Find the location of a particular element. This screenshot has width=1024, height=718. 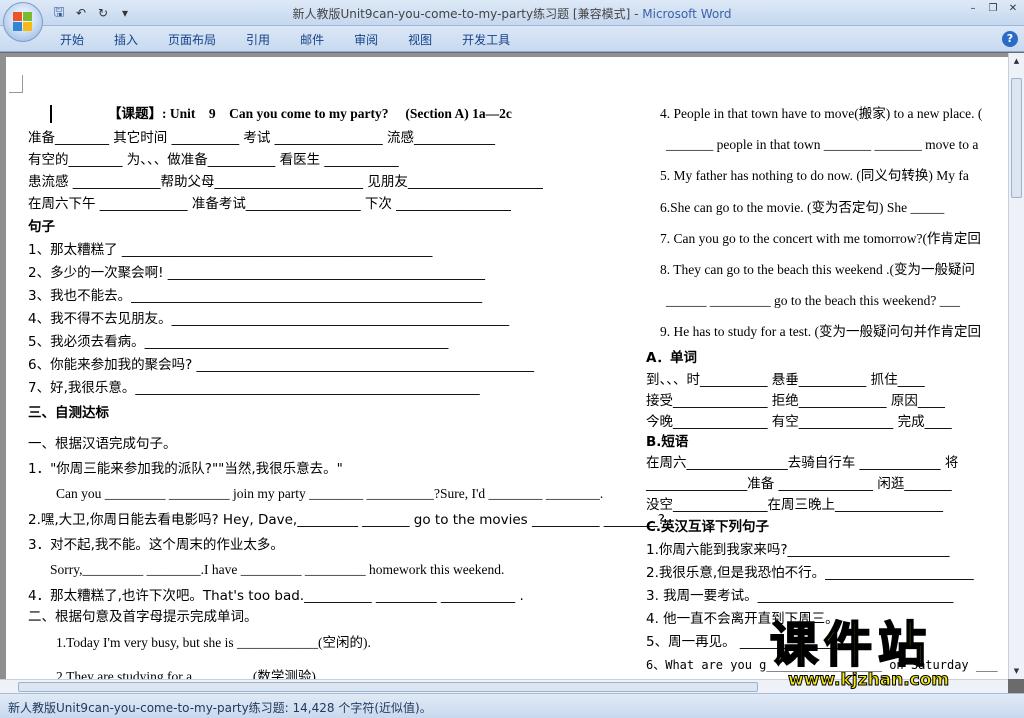

section-heading-translate: C.英汉互译下列句子 is located at coordinates (708, 527).